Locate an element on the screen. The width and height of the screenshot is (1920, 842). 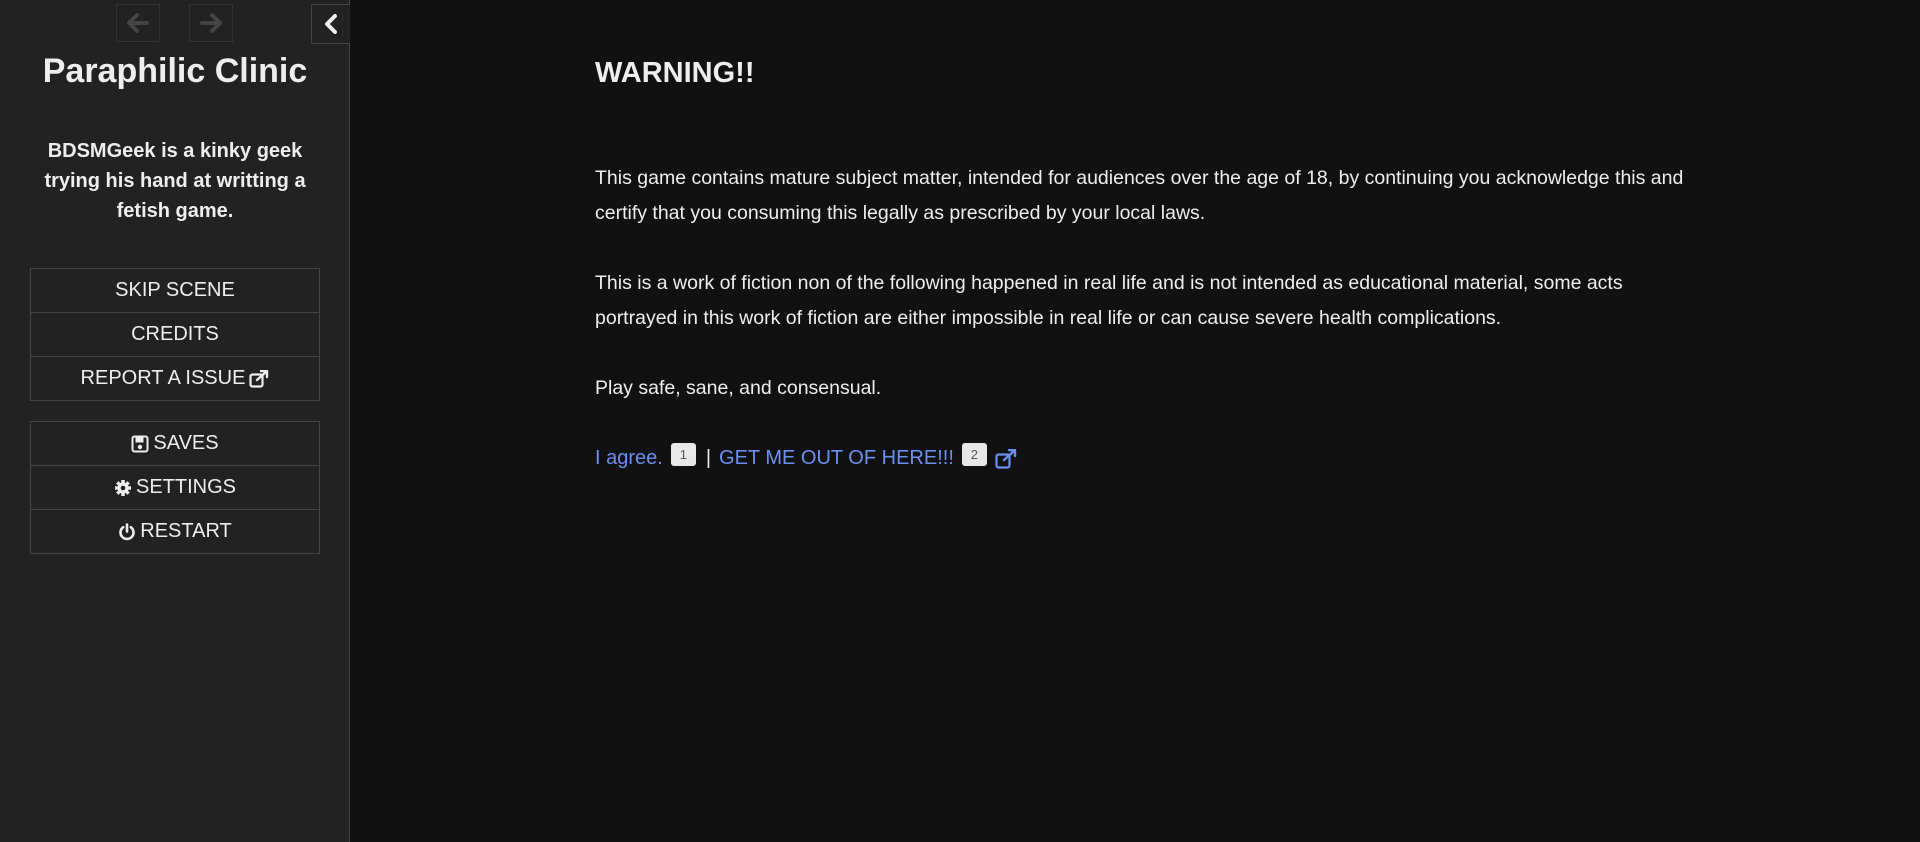
exit-link: GET ME OUT OF HERE!!! is located at coordinates (836, 458).